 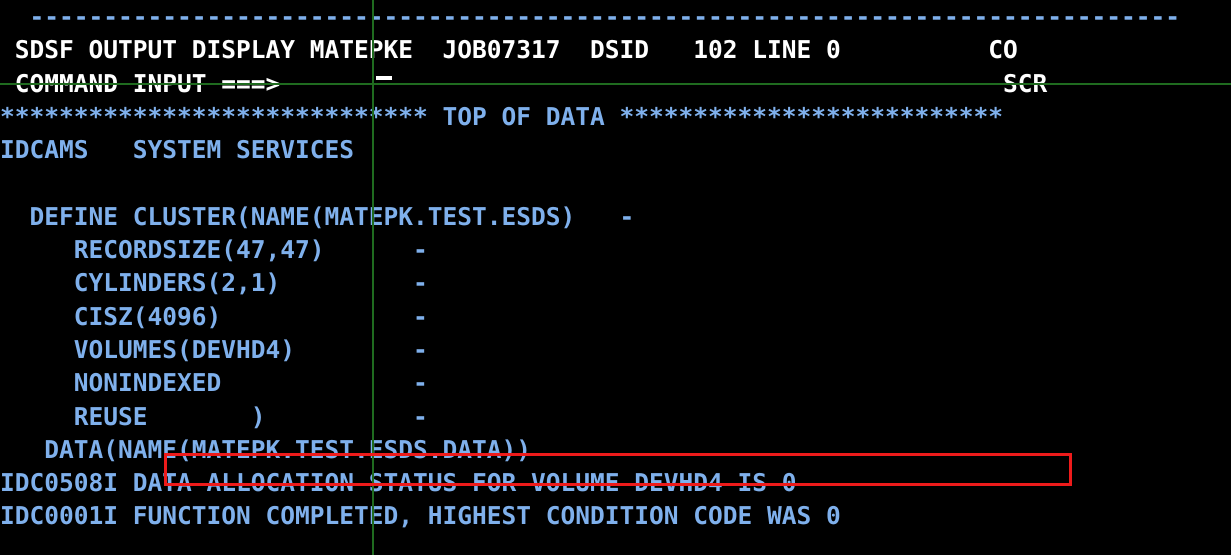 I want to click on output-line-7: NONINDEXED -, so click(x=214, y=383).